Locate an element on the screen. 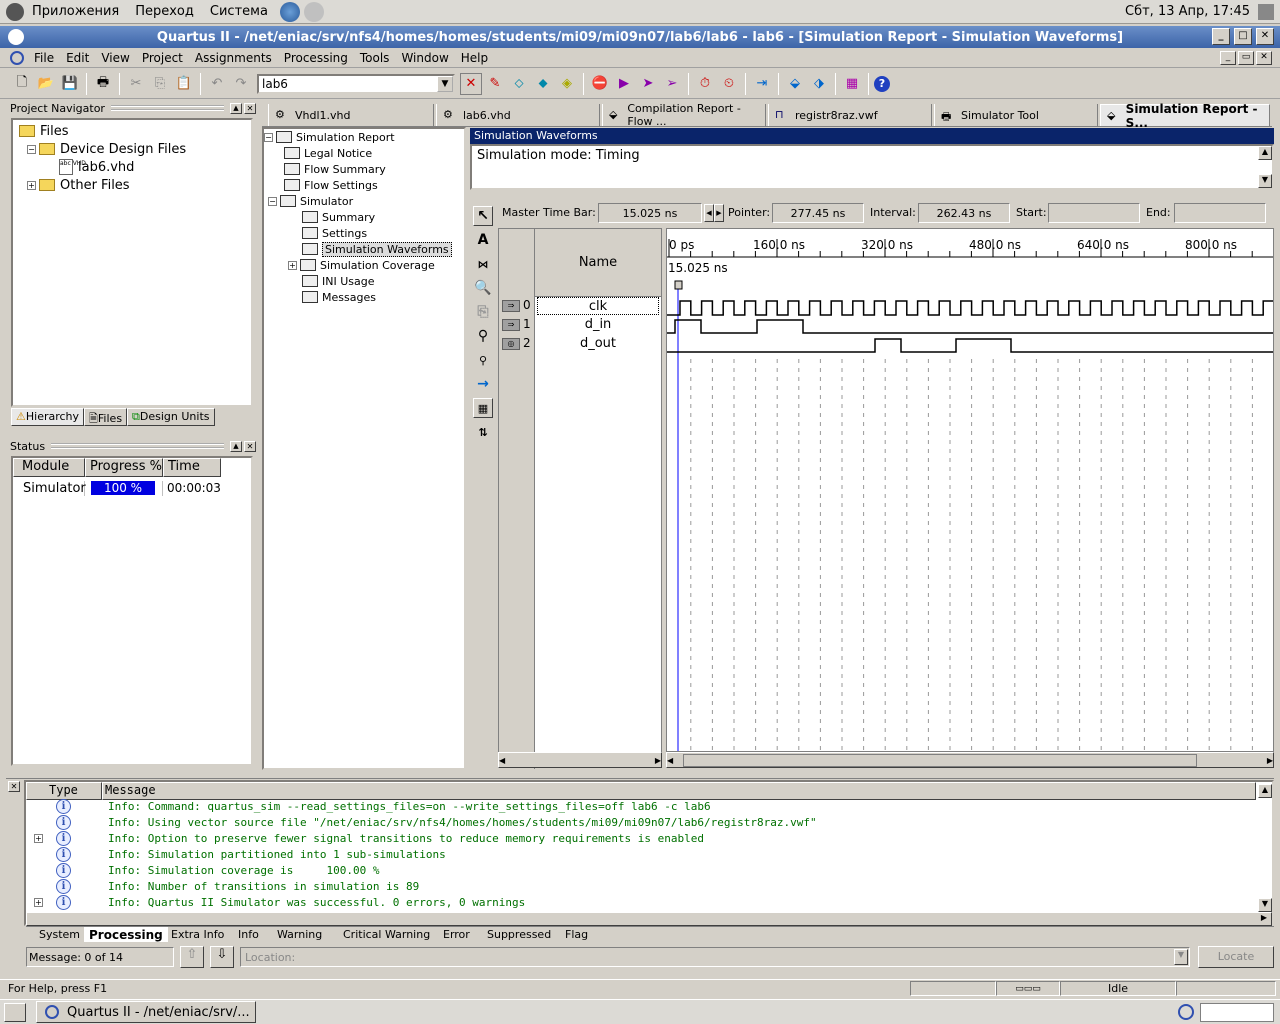 The width and height of the screenshot is (1280, 1024). signal-row-clk: ⇒ 0 clk is located at coordinates (580, 306).